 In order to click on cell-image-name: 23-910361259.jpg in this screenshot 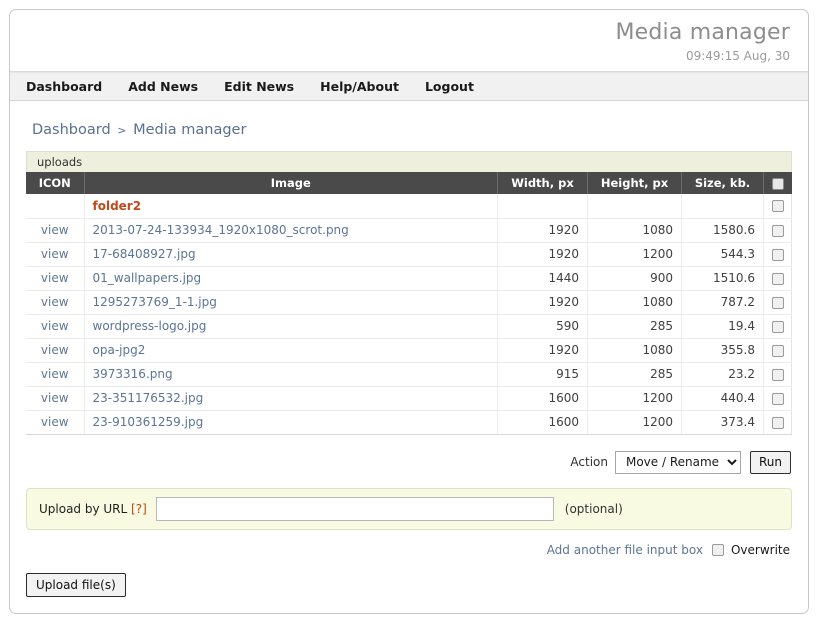, I will do `click(291, 422)`.